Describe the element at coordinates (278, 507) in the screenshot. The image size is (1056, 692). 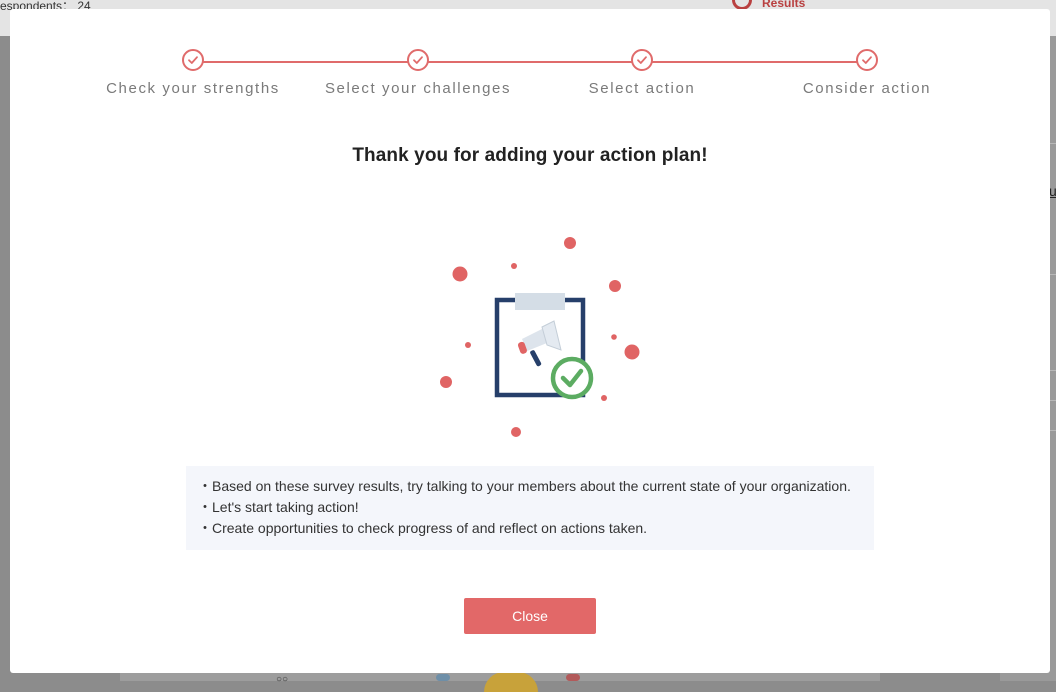
I see `next-step-item: ・Let's start taking action!` at that location.